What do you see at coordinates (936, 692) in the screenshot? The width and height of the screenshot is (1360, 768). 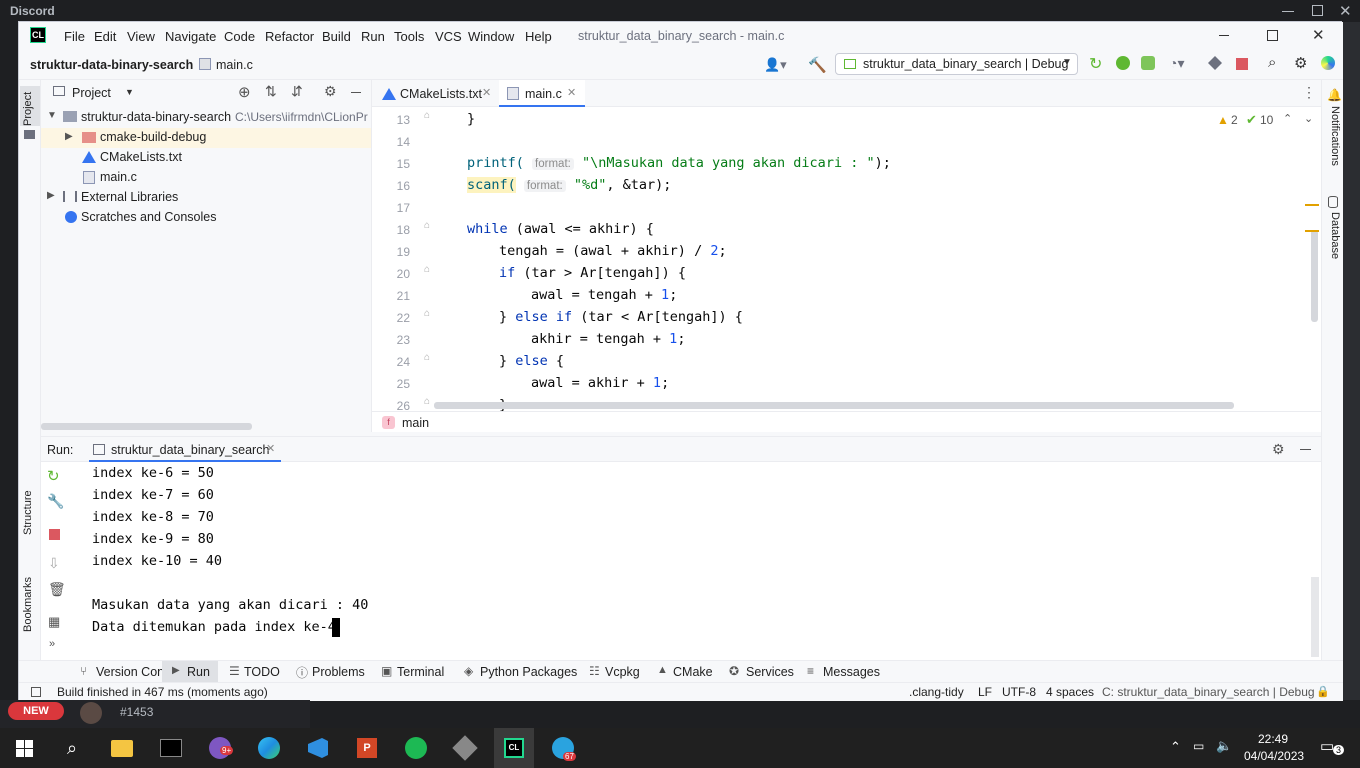 I see `status-clang-tidy: .clang-tidy` at bounding box center [936, 692].